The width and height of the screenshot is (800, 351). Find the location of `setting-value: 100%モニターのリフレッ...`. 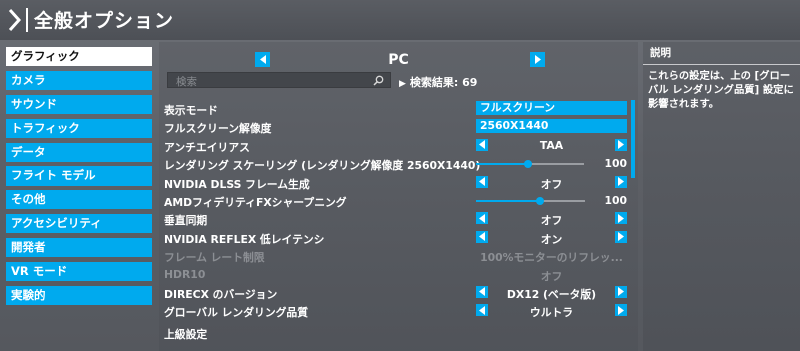

setting-value: 100%モニターのリフレッ... is located at coordinates (551, 258).